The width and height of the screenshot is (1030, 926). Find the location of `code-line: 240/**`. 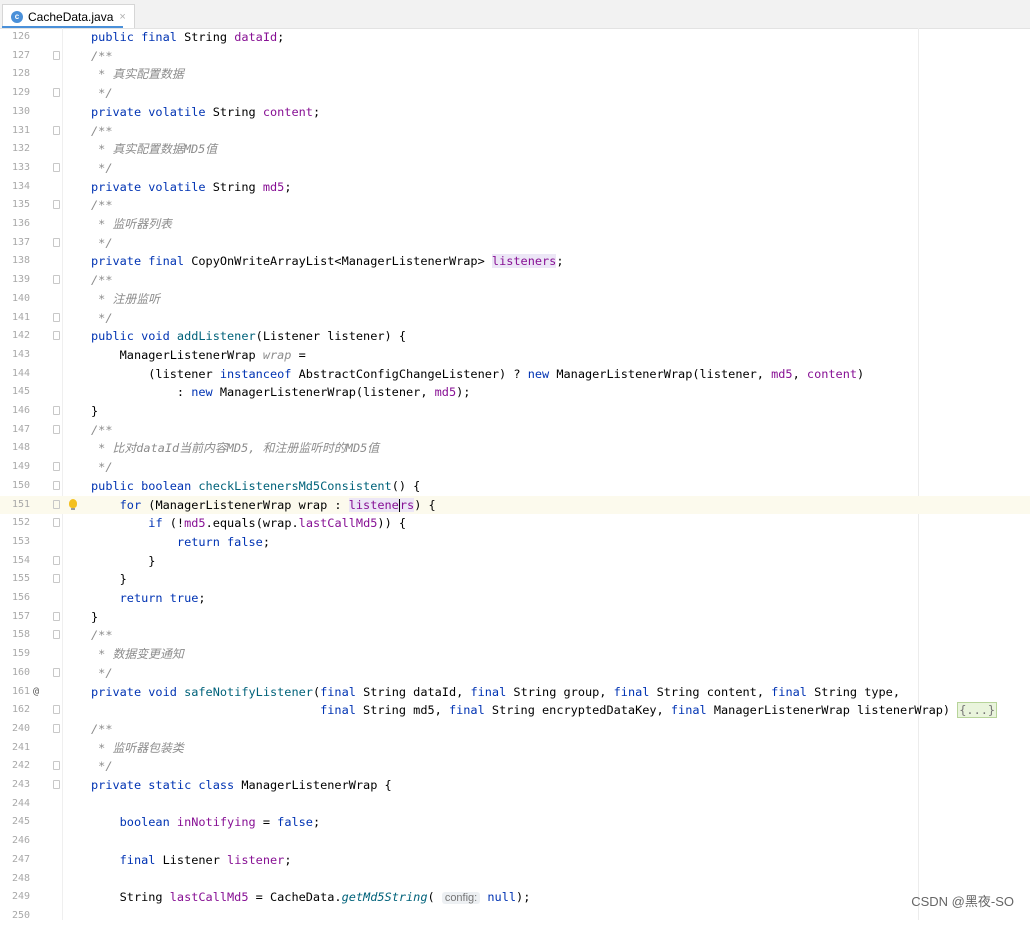

code-line: 240/** is located at coordinates (515, 729).